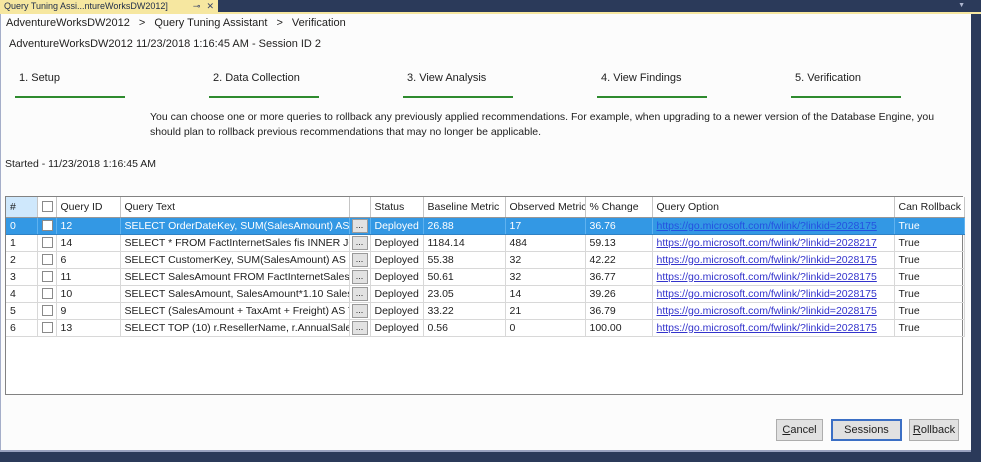 This screenshot has height=462, width=981. Describe the element at coordinates (545, 277) in the screenshot. I see `observed-metric-cell: 32` at that location.